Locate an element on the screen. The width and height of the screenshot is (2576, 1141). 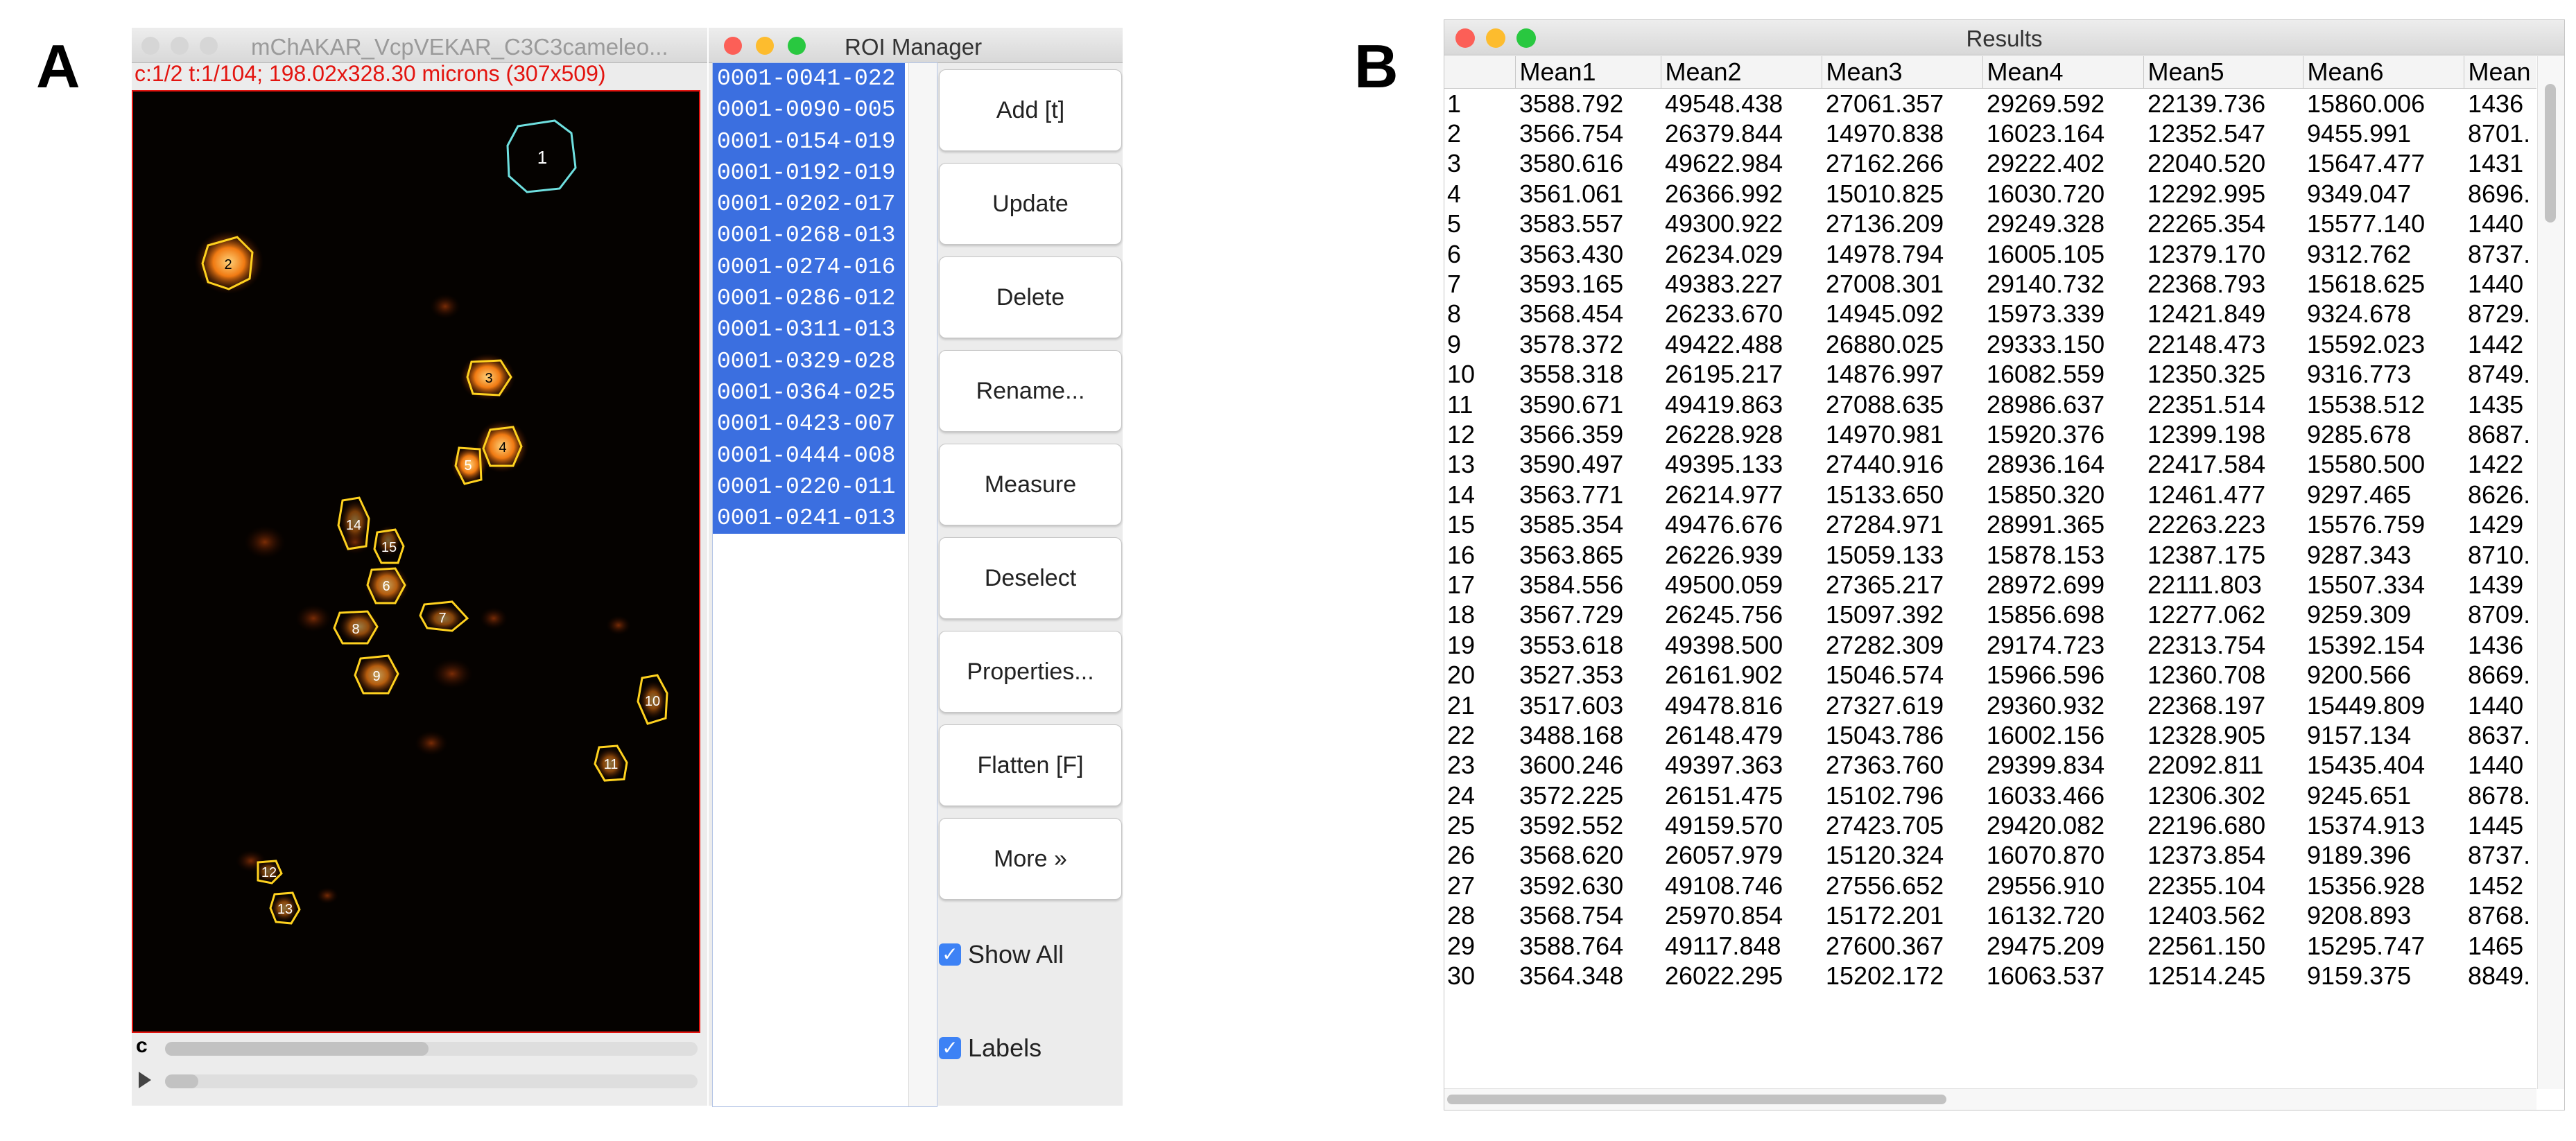
table-cell: 22561.150 is located at coordinates (2206, 945).